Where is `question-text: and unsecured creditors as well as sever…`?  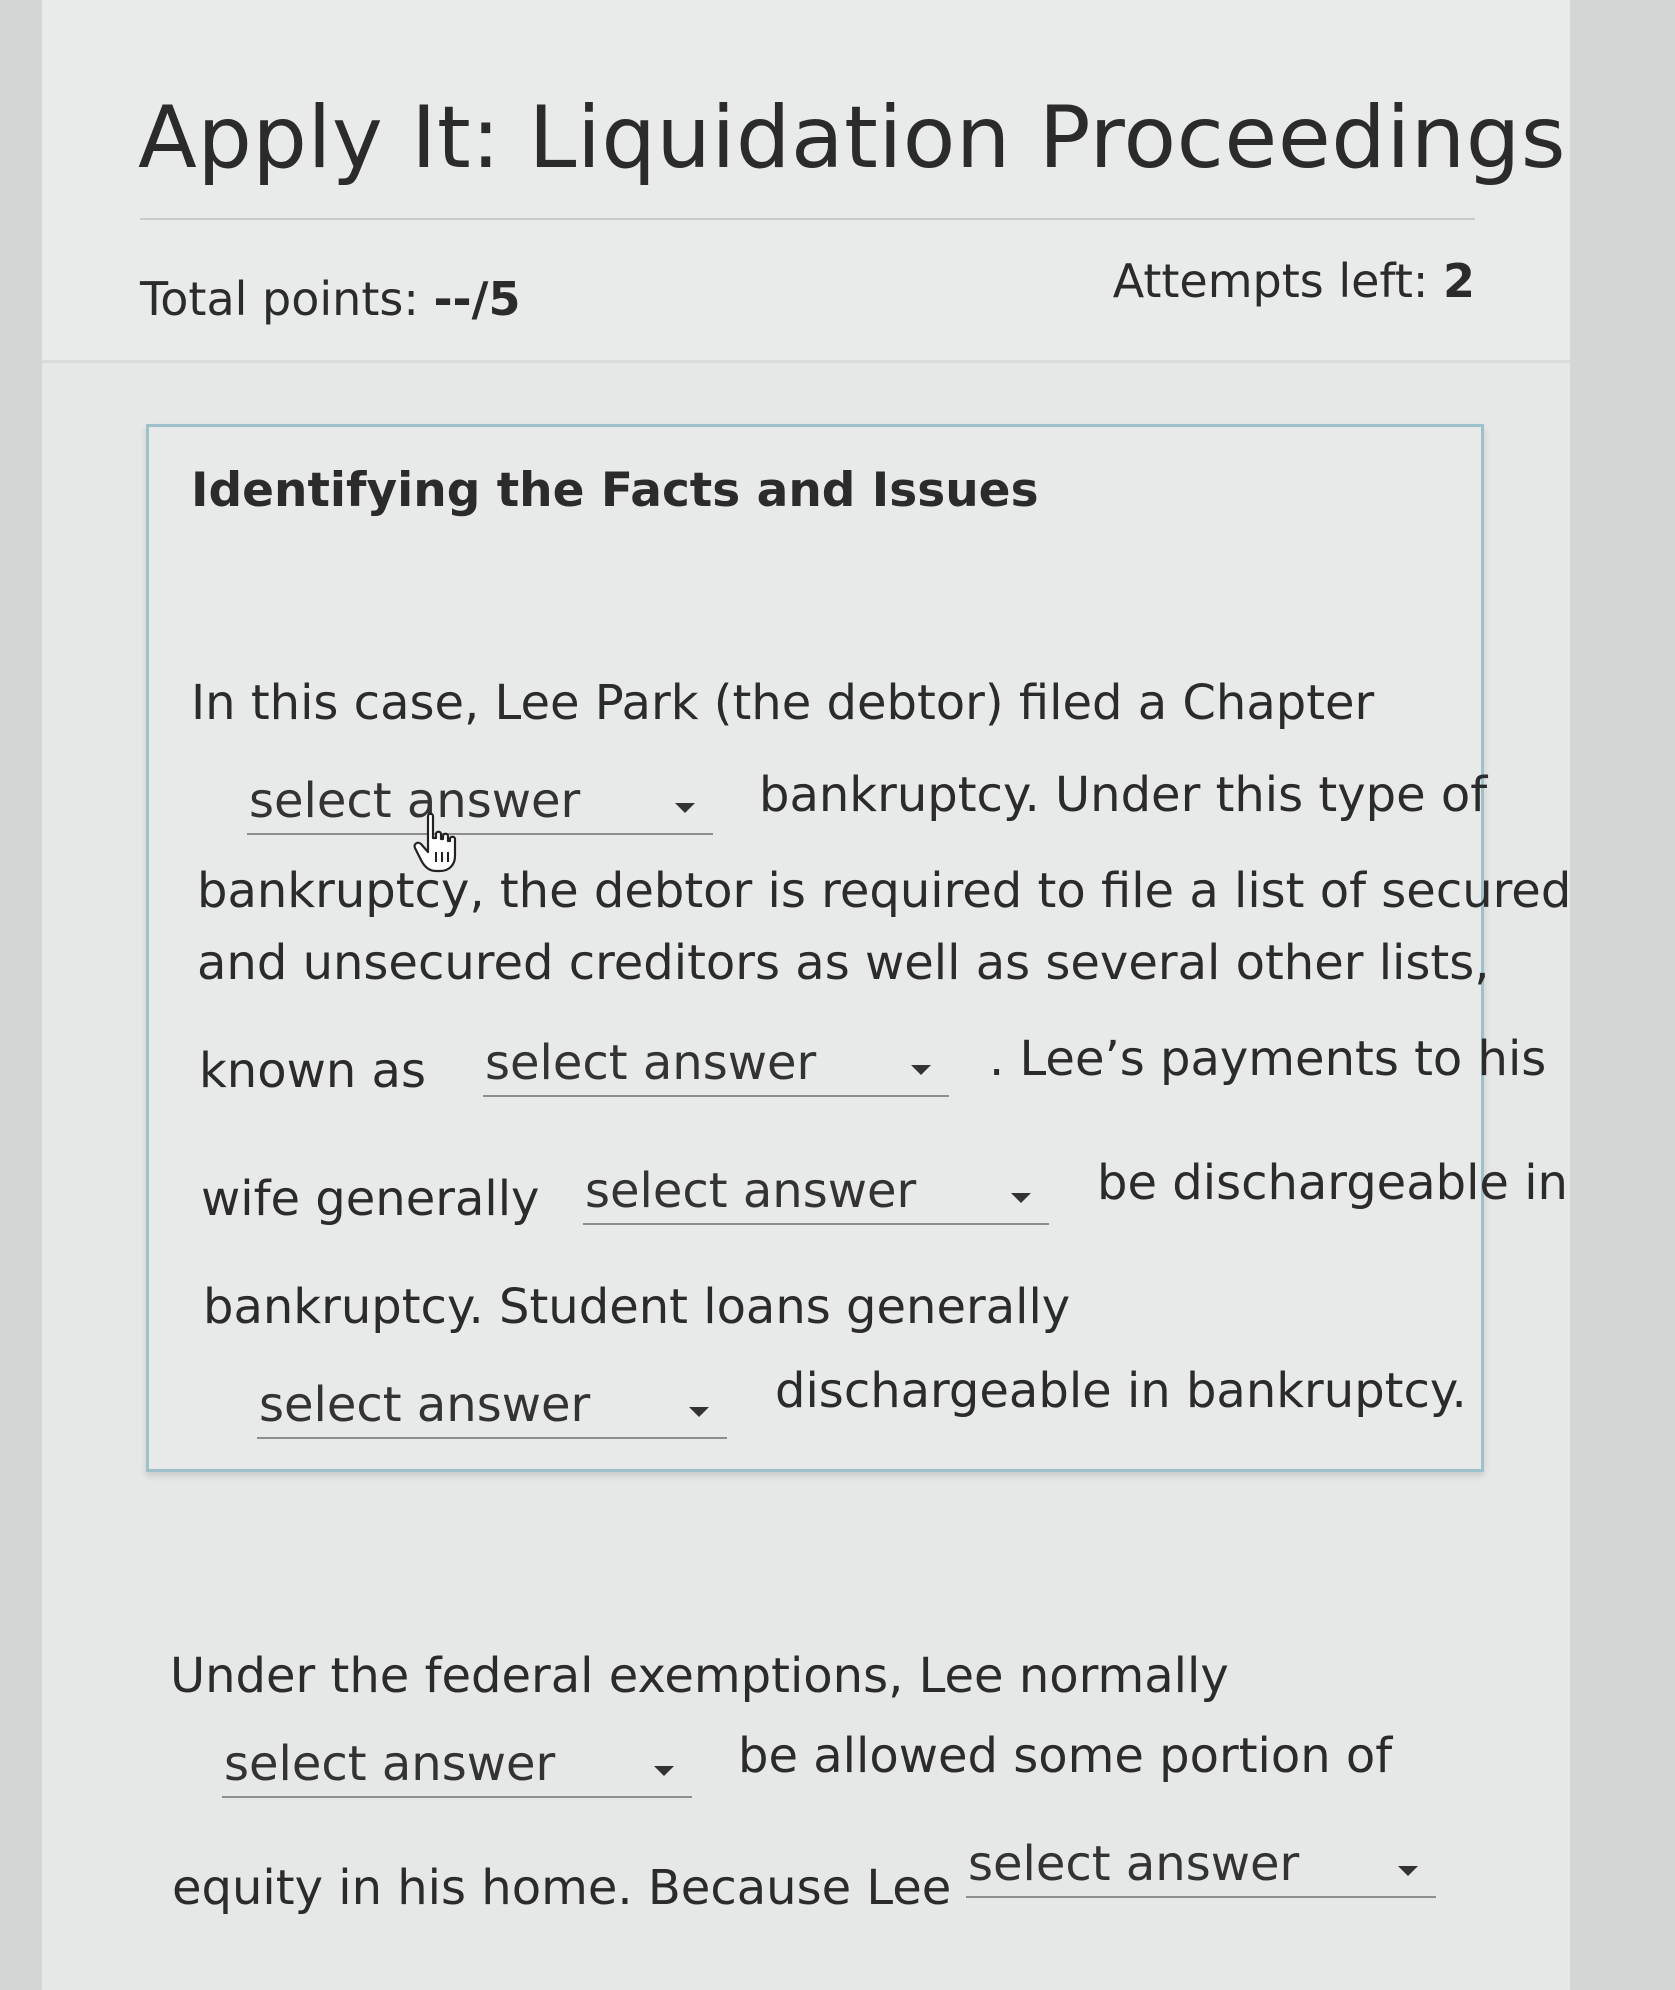
question-text: and unsecured creditors as well as sever… is located at coordinates (843, 963).